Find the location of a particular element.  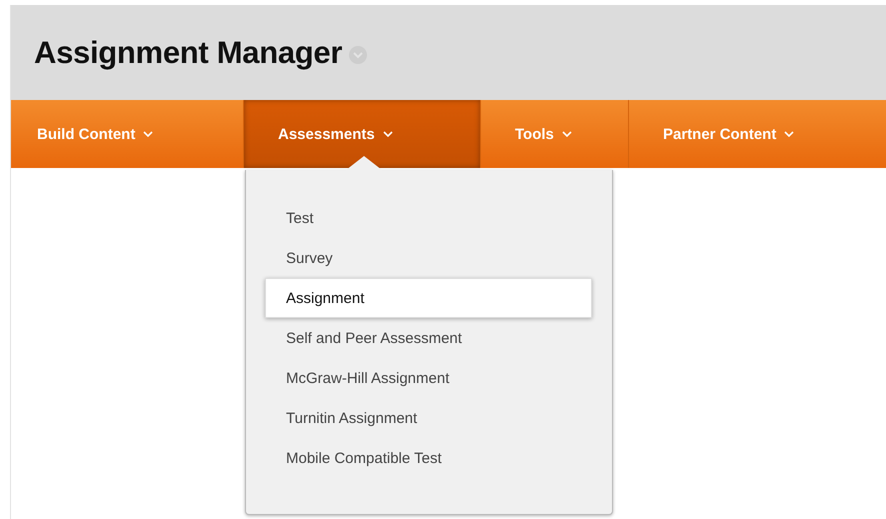

page-title: Assignment Manager is located at coordinates (188, 52).